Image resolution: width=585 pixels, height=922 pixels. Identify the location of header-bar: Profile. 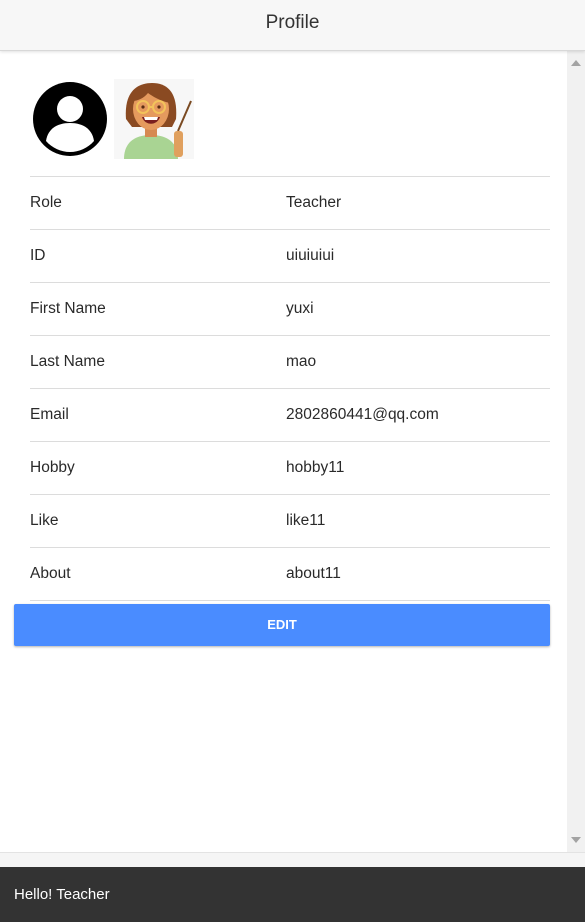
(292, 25).